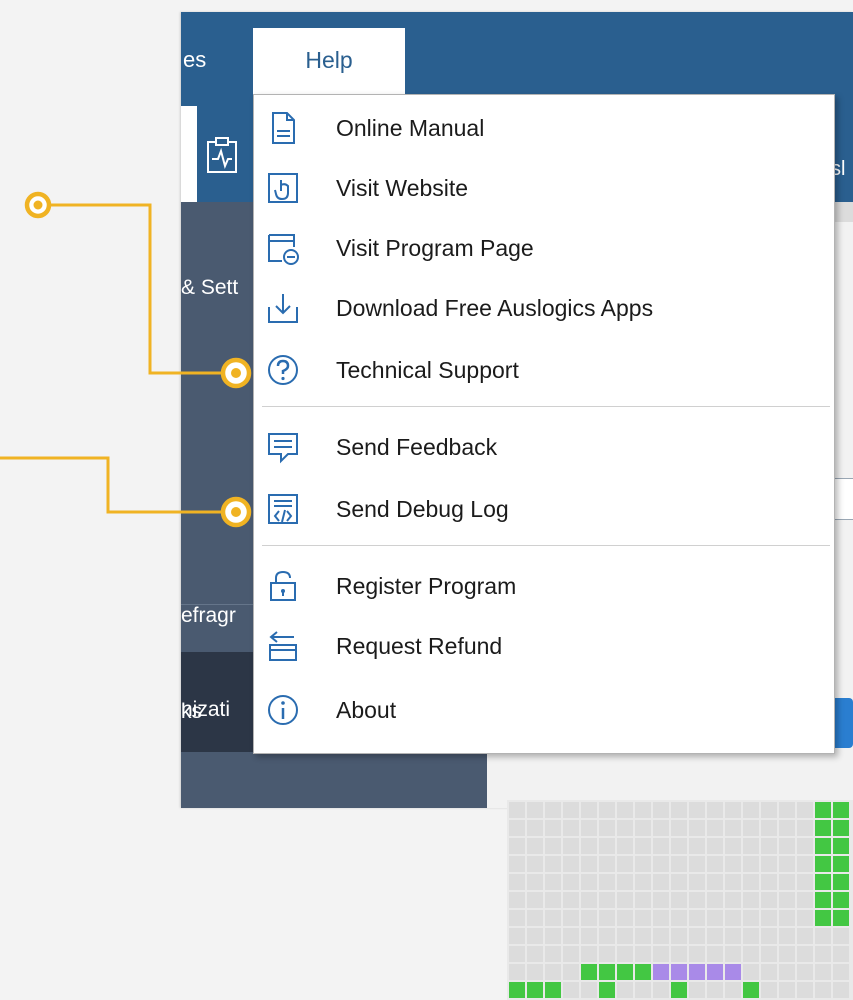 The height and width of the screenshot is (1000, 853). Describe the element at coordinates (546, 406) in the screenshot. I see `menu-separator` at that location.